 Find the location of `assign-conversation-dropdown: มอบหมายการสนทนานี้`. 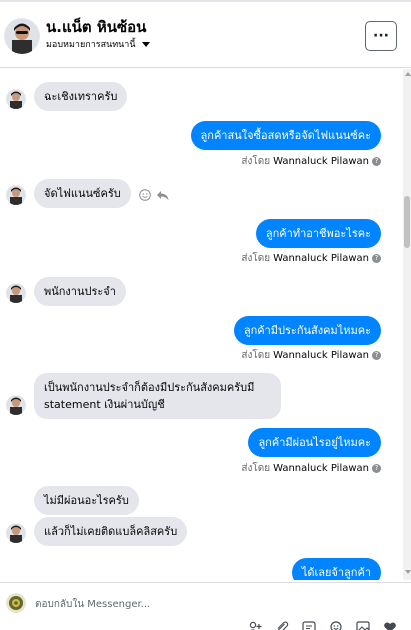

assign-conversation-dropdown: มอบหมายการสนทนานี้ is located at coordinates (98, 44).